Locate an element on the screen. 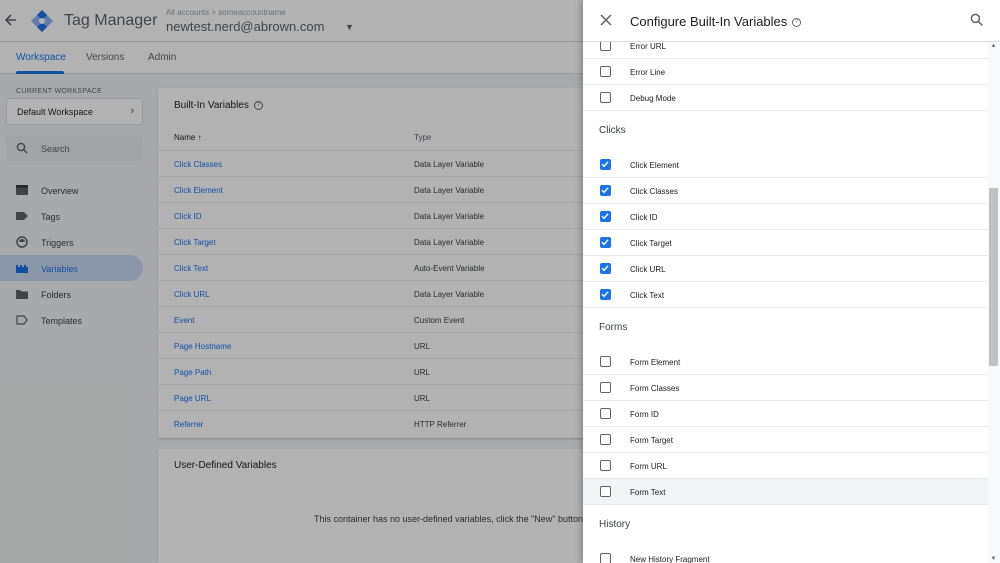 This screenshot has height=563, width=1000. checkbox-label: Error URL is located at coordinates (648, 46).